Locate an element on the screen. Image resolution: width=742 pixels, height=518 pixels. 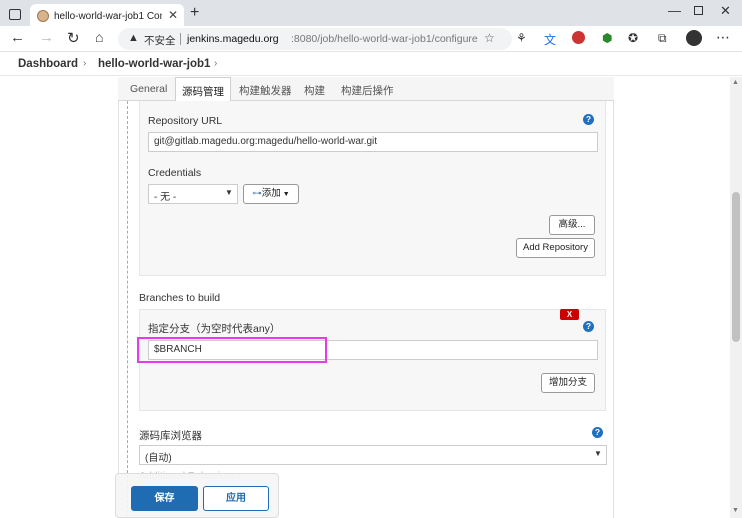
credentials-label: Credentials is located at coordinates (175, 173).